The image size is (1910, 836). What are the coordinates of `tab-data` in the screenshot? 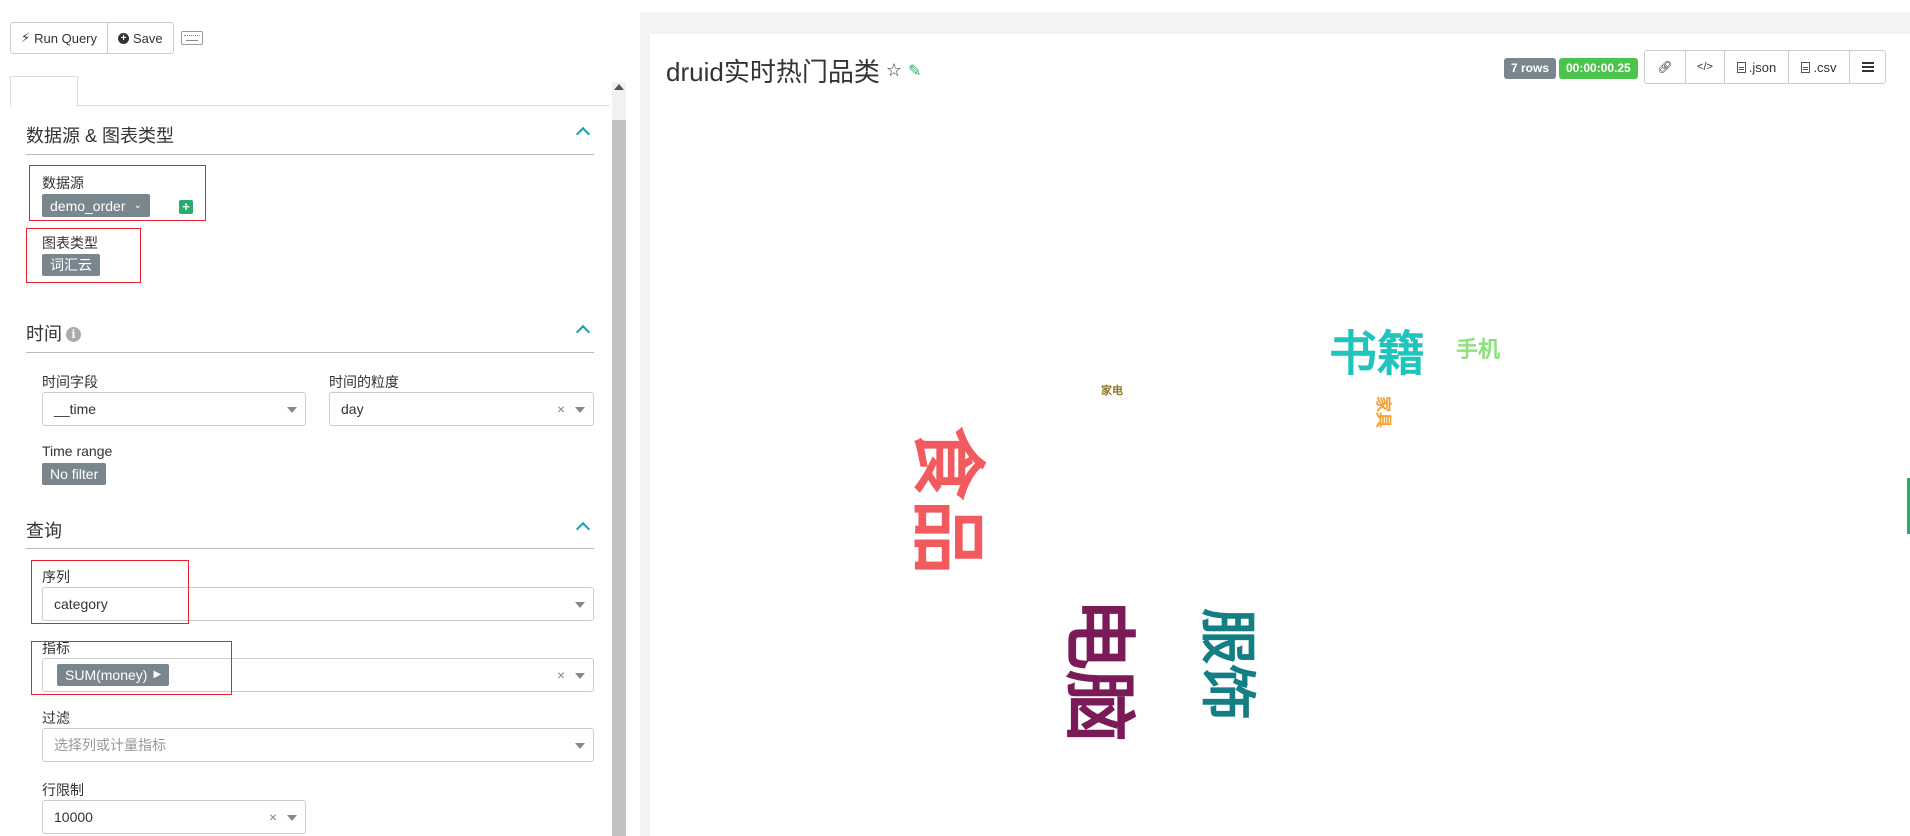 It's located at (44, 91).